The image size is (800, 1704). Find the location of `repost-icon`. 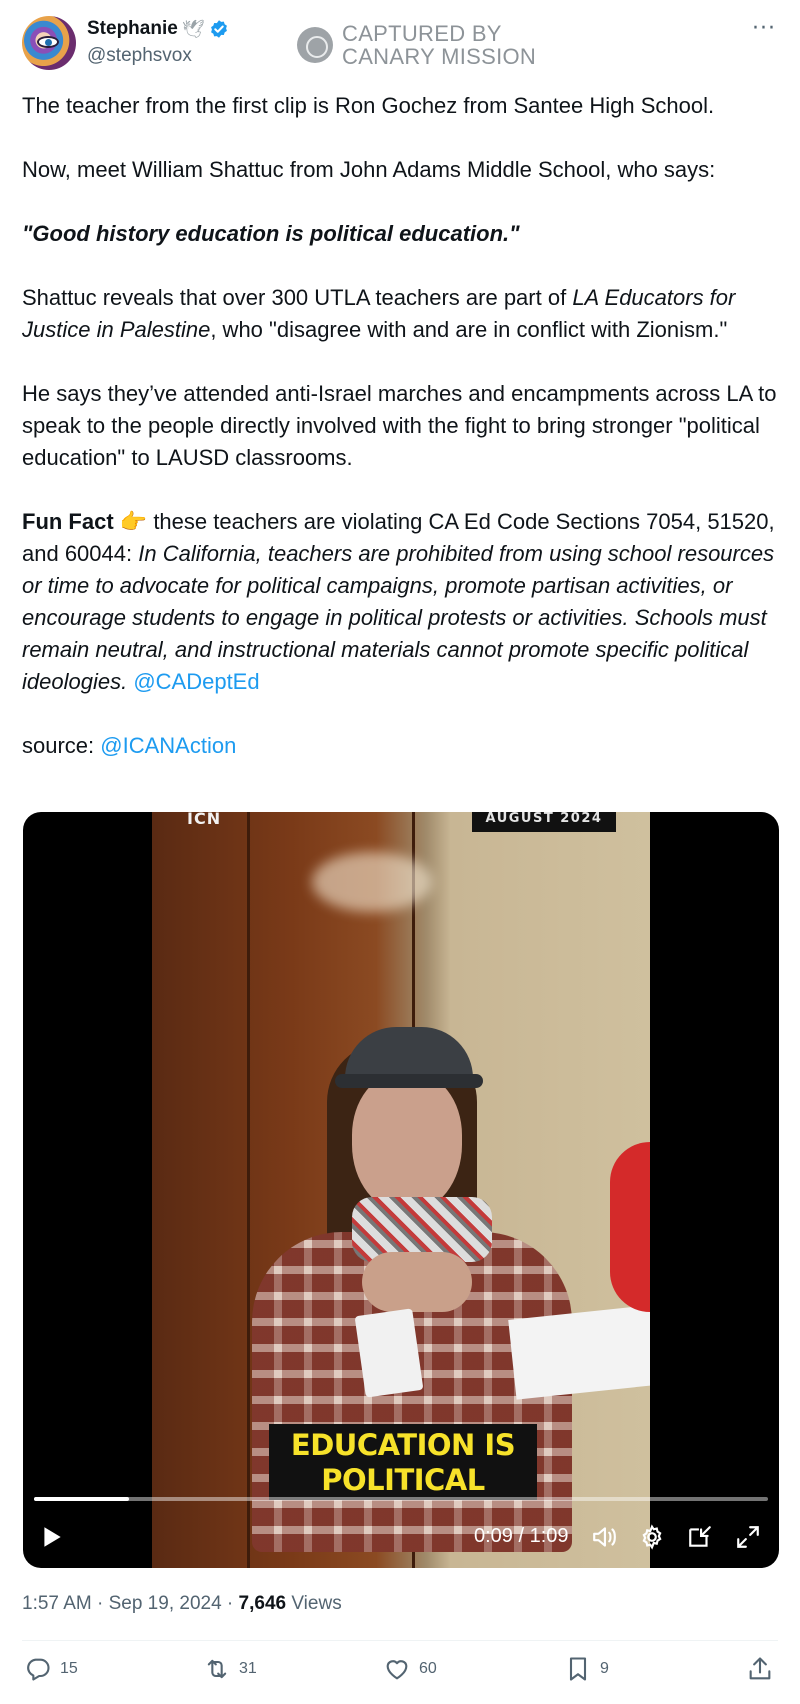

repost-icon is located at coordinates (217, 1669).